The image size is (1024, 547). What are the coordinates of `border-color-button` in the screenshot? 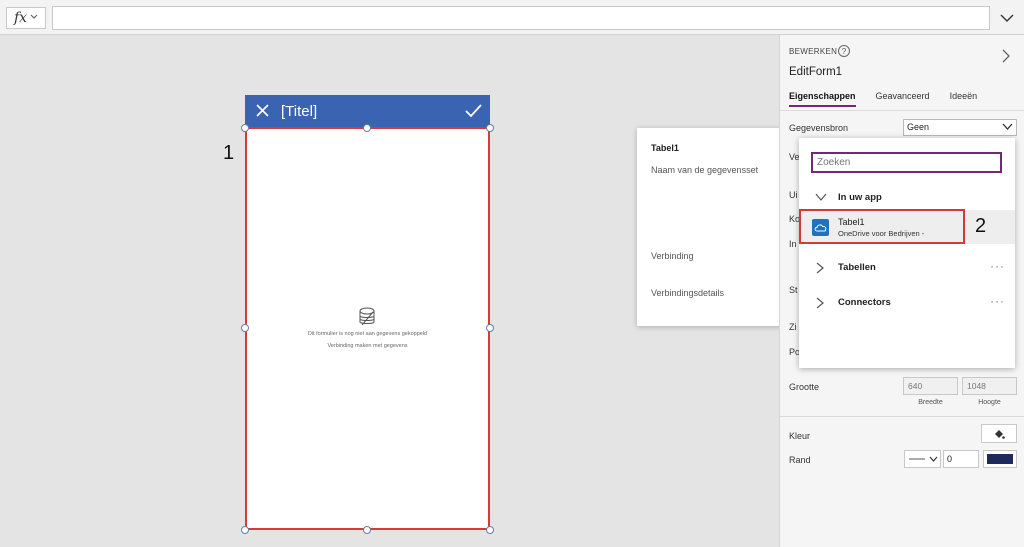 It's located at (1000, 459).